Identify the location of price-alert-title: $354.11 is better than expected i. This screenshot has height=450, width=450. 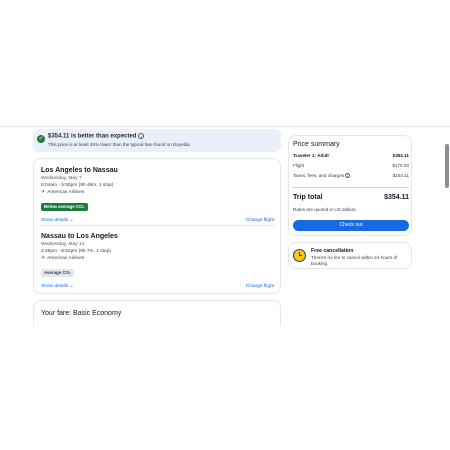
(96, 136).